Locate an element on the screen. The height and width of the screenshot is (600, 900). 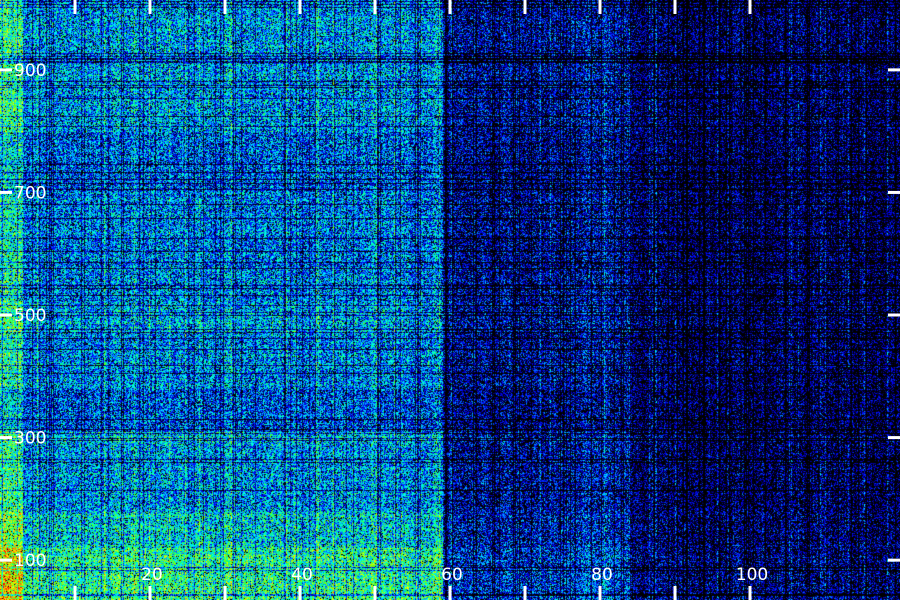
x-tick-label: 40 is located at coordinates (302, 575).